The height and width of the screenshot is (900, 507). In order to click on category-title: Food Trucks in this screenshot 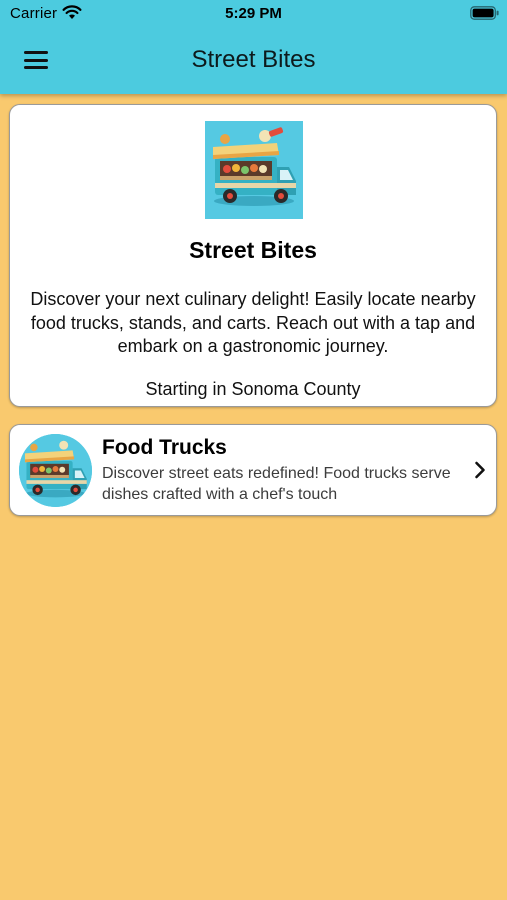, I will do `click(164, 447)`.